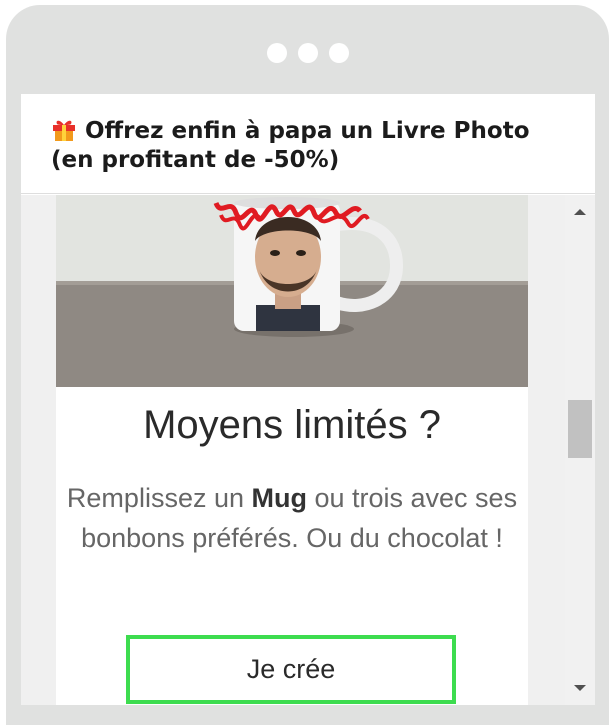  I want to click on create-button: Je crée, so click(291, 669).